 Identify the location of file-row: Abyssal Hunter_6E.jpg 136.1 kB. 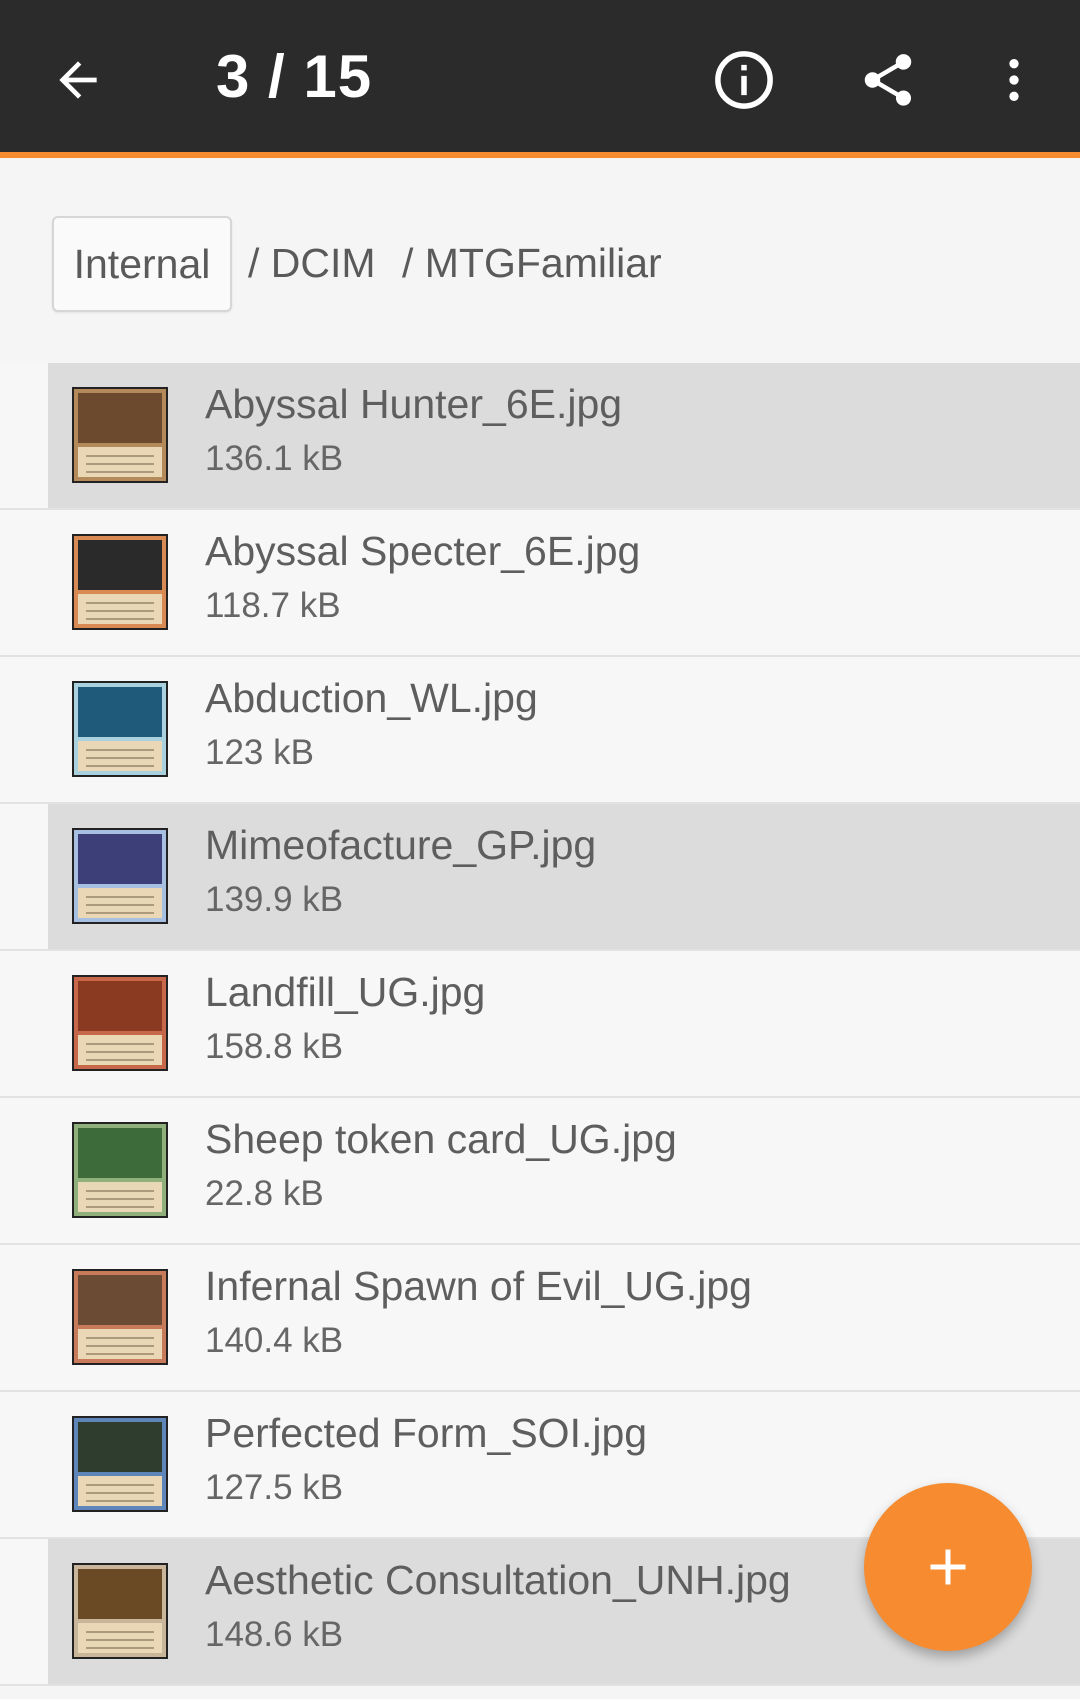
(540, 436).